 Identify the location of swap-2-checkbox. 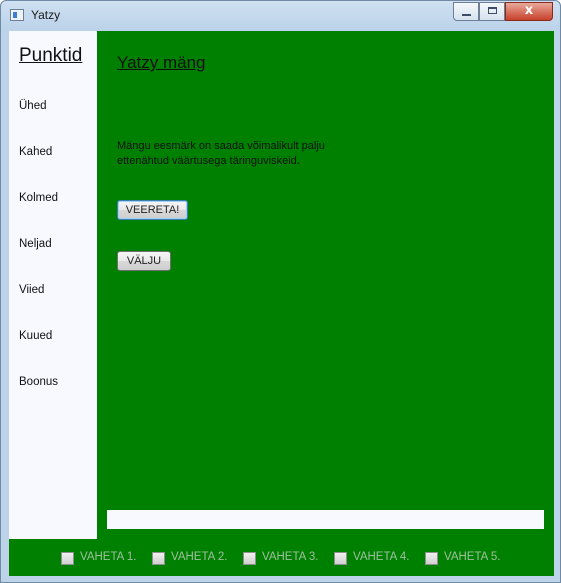
(158, 558).